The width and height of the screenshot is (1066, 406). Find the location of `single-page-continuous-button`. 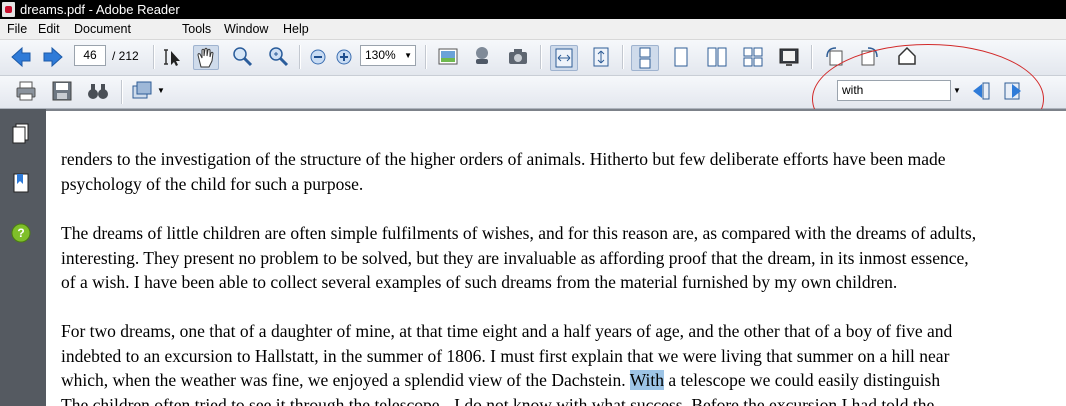

single-page-continuous-button is located at coordinates (645, 58).